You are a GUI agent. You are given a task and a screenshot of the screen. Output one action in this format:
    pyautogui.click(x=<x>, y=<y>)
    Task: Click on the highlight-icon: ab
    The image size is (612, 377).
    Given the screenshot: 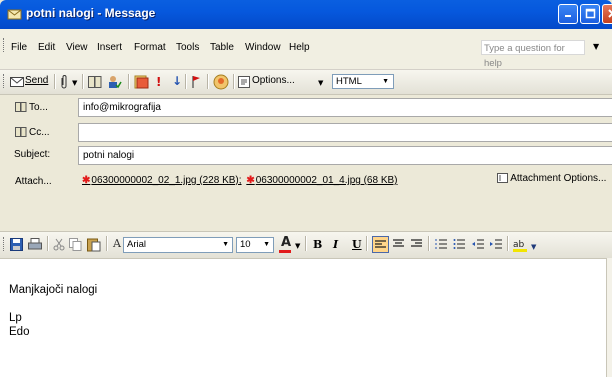 What is the action you would take?
    pyautogui.click(x=521, y=244)
    